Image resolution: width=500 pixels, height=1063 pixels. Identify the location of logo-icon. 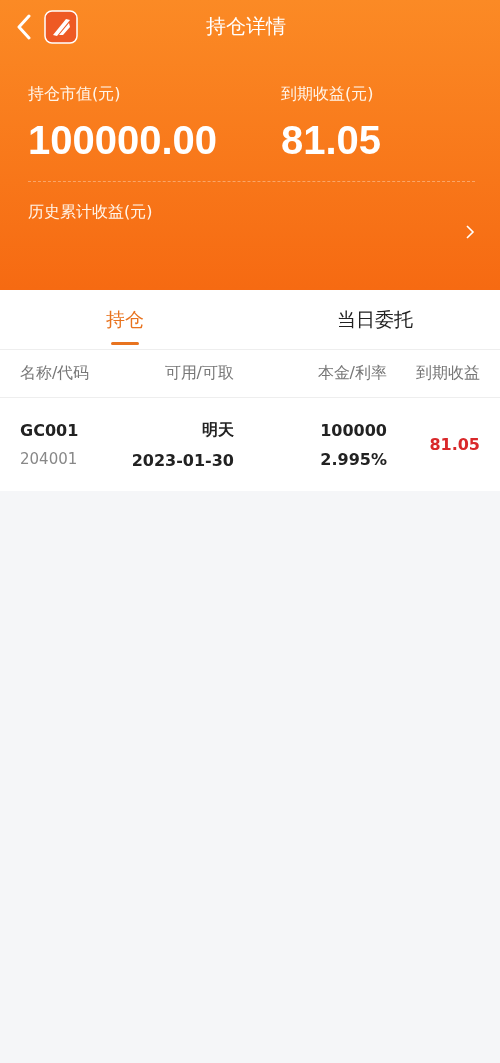
(61, 27).